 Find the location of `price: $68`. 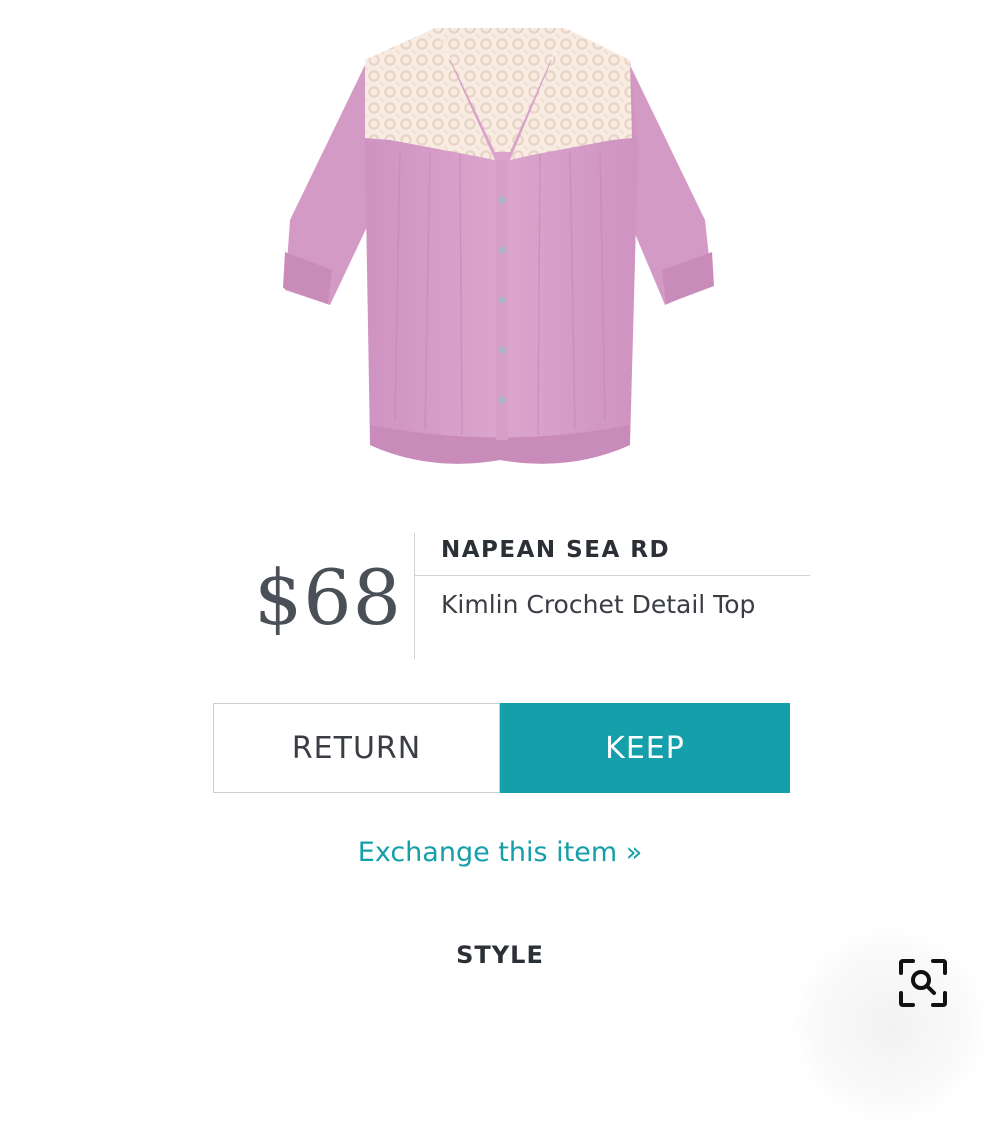

price: $68 is located at coordinates (327, 597).